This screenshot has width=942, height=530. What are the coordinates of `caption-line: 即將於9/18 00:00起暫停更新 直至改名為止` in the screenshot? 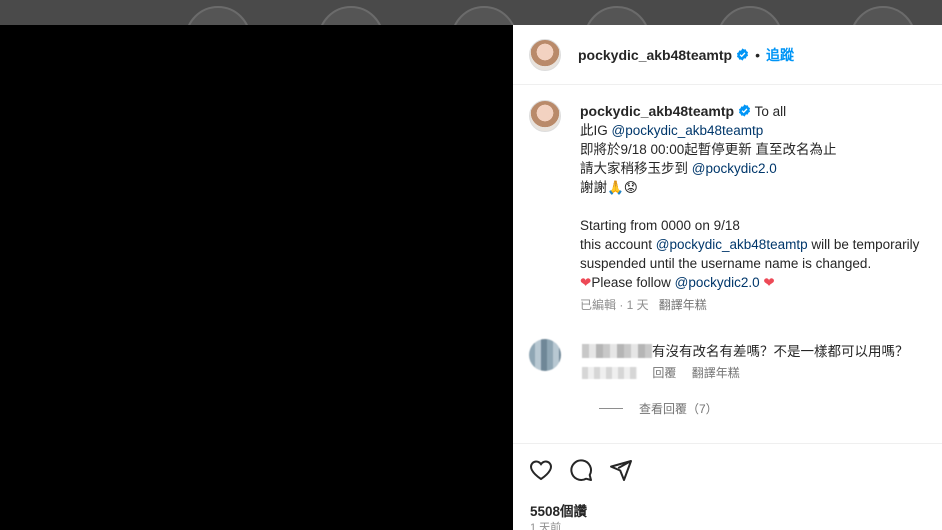 It's located at (708, 149).